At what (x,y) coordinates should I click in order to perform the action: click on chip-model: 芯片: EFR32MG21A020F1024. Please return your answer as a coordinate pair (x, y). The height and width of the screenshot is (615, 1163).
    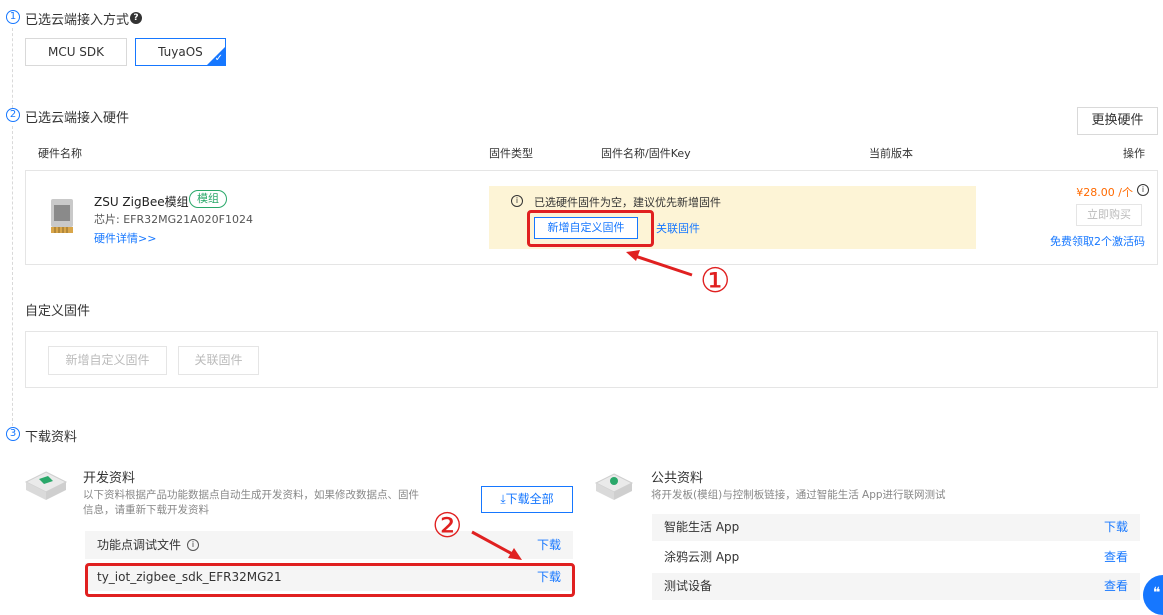
    Looking at the image, I should click on (173, 219).